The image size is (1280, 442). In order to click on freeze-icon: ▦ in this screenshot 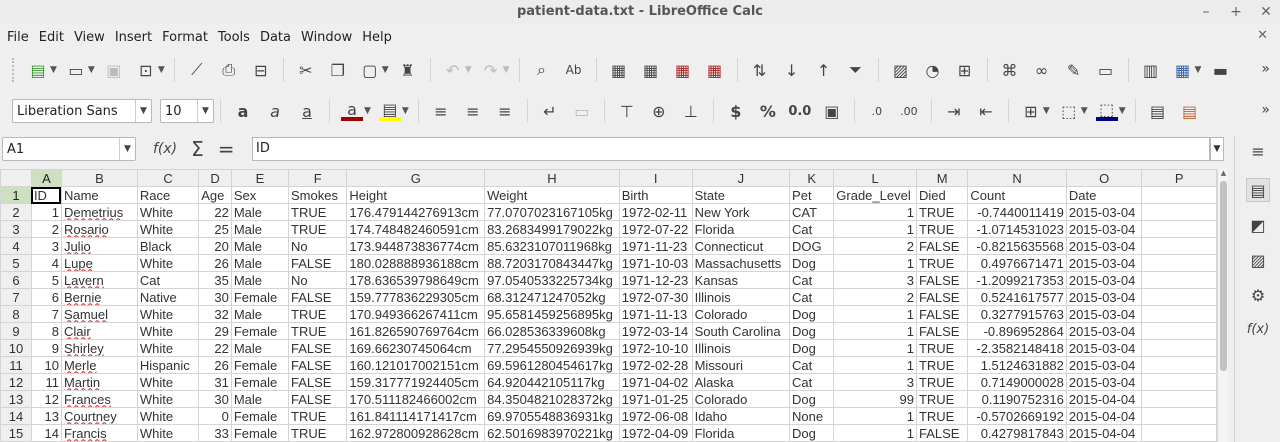, I will do `click(1183, 70)`.